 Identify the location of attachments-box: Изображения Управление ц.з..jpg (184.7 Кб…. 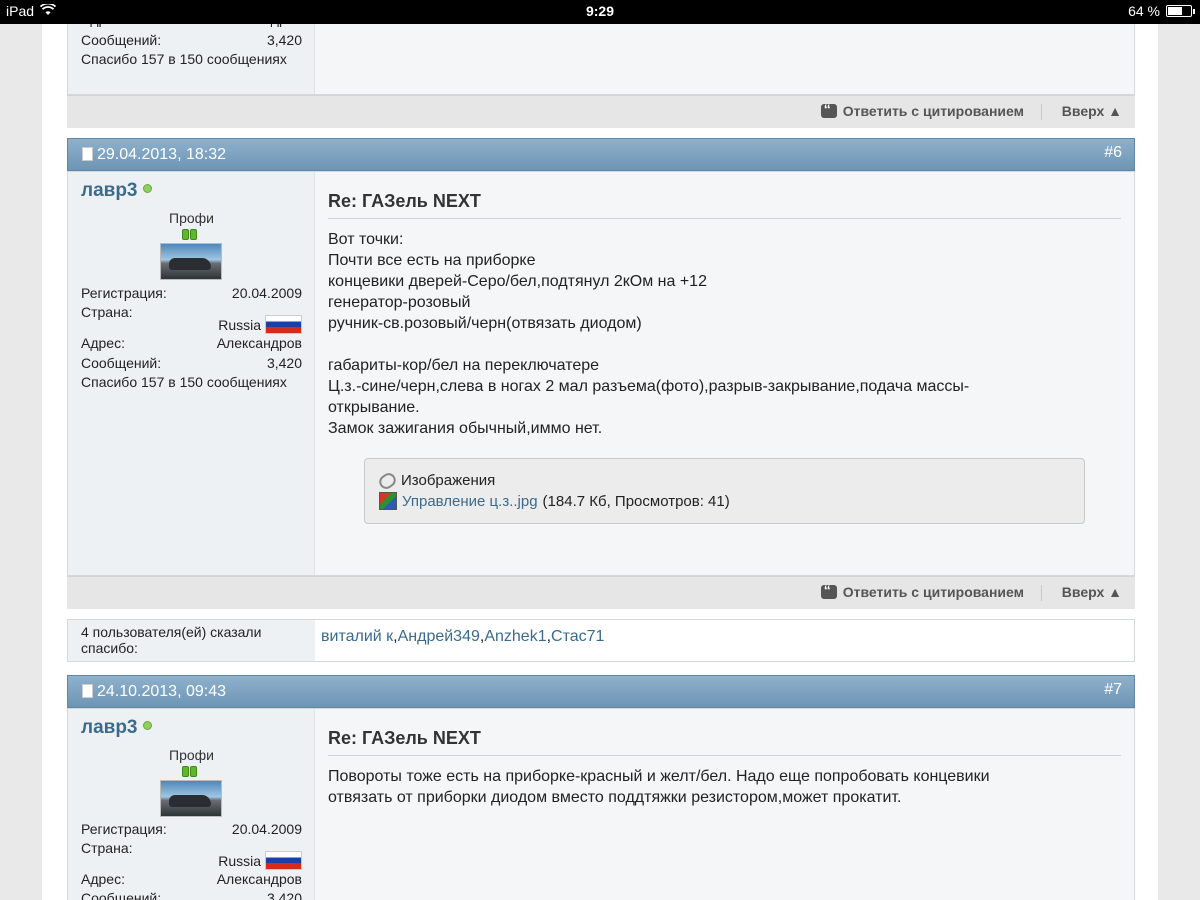
(724, 491).